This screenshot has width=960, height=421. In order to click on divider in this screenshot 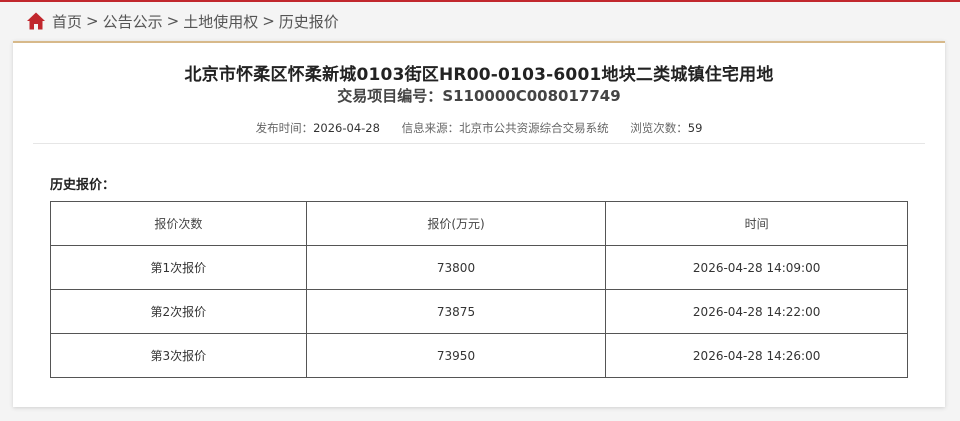, I will do `click(479, 143)`.